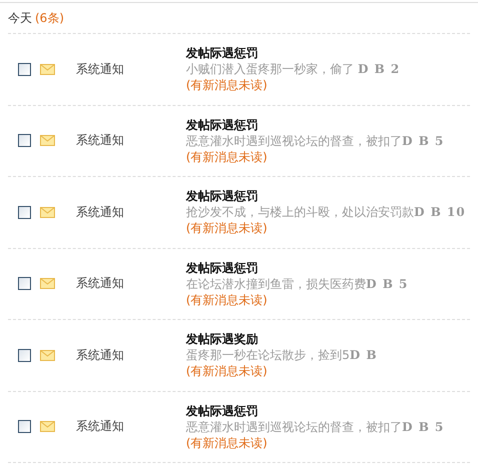 This screenshot has height=473, width=478. I want to click on message-body: 抢沙发不成，与楼上的斗殴，处以治安罚款D B 10, so click(326, 212).